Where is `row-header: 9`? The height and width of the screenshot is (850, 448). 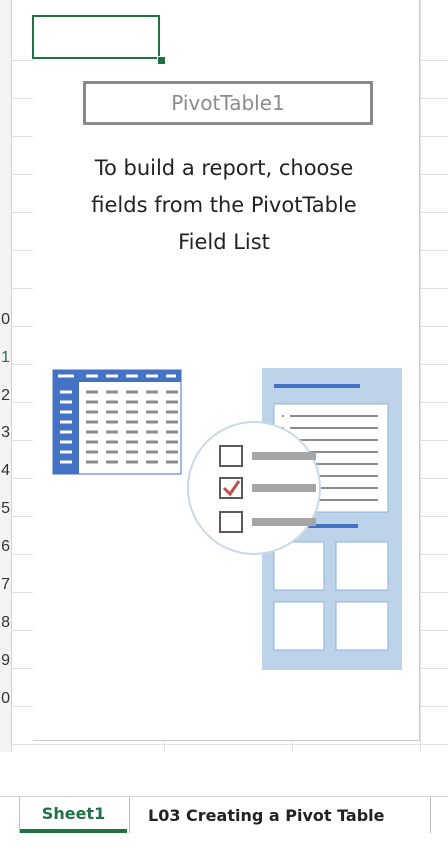 row-header: 9 is located at coordinates (5, 661).